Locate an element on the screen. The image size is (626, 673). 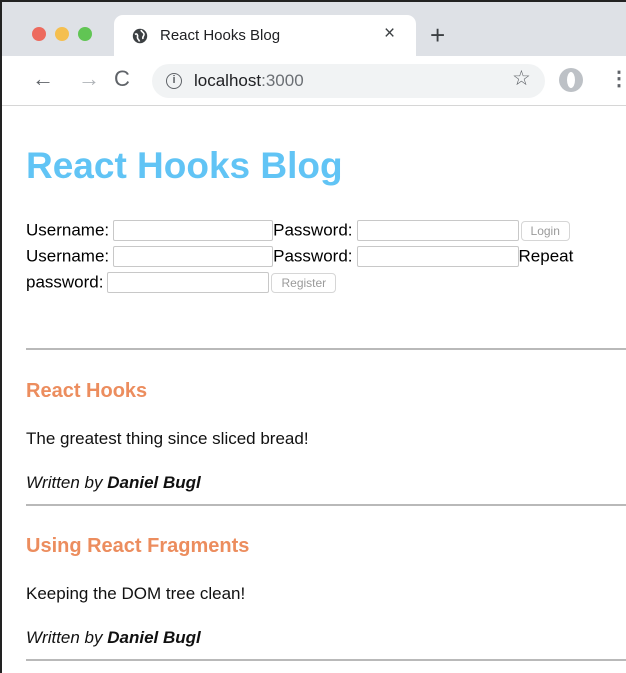
post-content: Keeping the DOM tree clean! is located at coordinates (136, 593).